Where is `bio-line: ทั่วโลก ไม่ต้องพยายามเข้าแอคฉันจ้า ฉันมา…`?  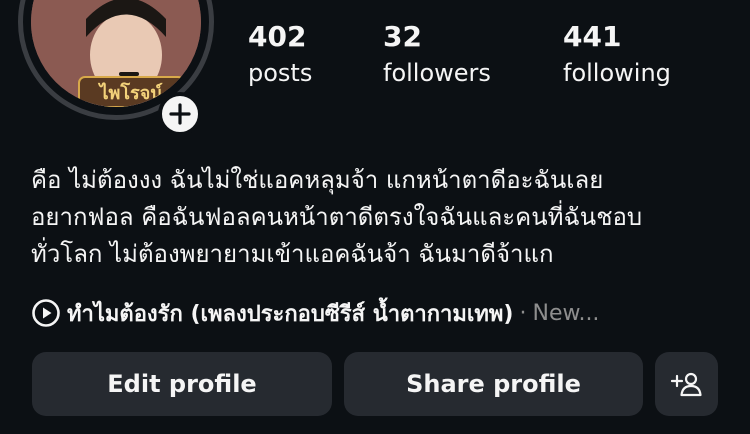
bio-line: ทั่วโลก ไม่ต้องพยายามเข้าแอคฉันจ้า ฉันมา… is located at coordinates (292, 254).